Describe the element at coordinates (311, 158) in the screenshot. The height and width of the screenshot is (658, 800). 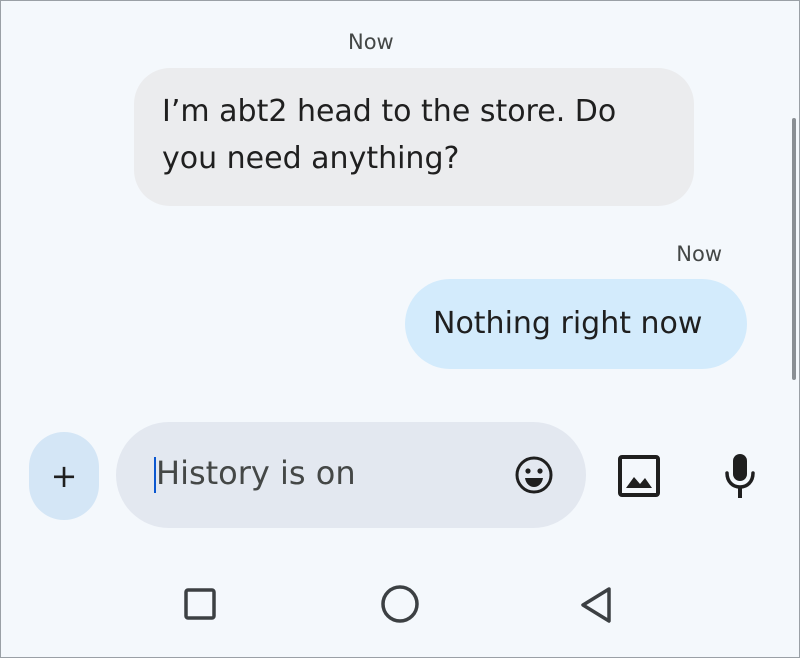
I see `message-text-line: you need anything?` at that location.